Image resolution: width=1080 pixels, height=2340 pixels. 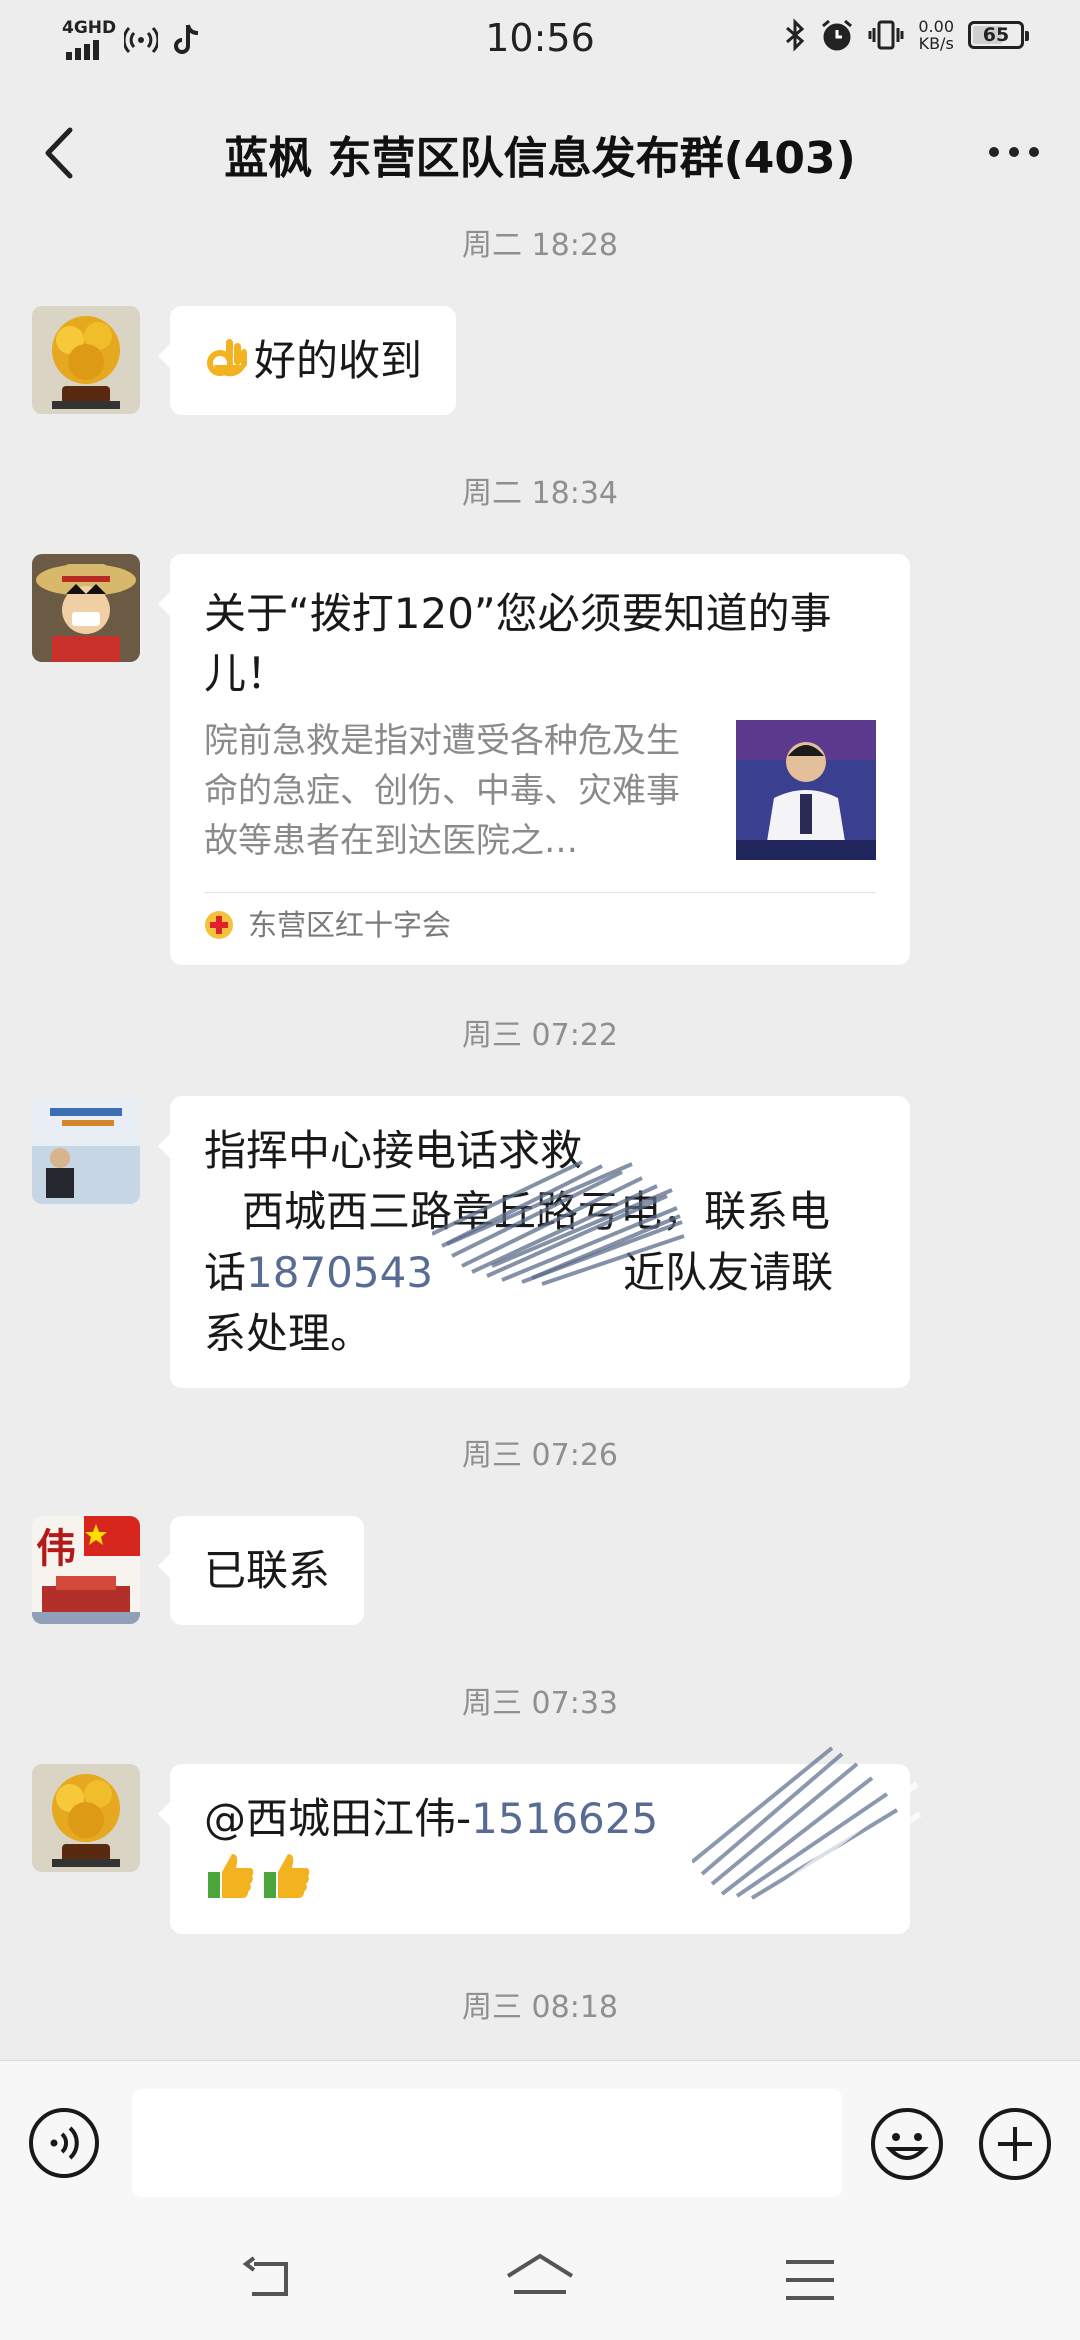 I want to click on status-bar: 4GHD 10:56 0.00 KB/s 65, so click(x=540, y=40).